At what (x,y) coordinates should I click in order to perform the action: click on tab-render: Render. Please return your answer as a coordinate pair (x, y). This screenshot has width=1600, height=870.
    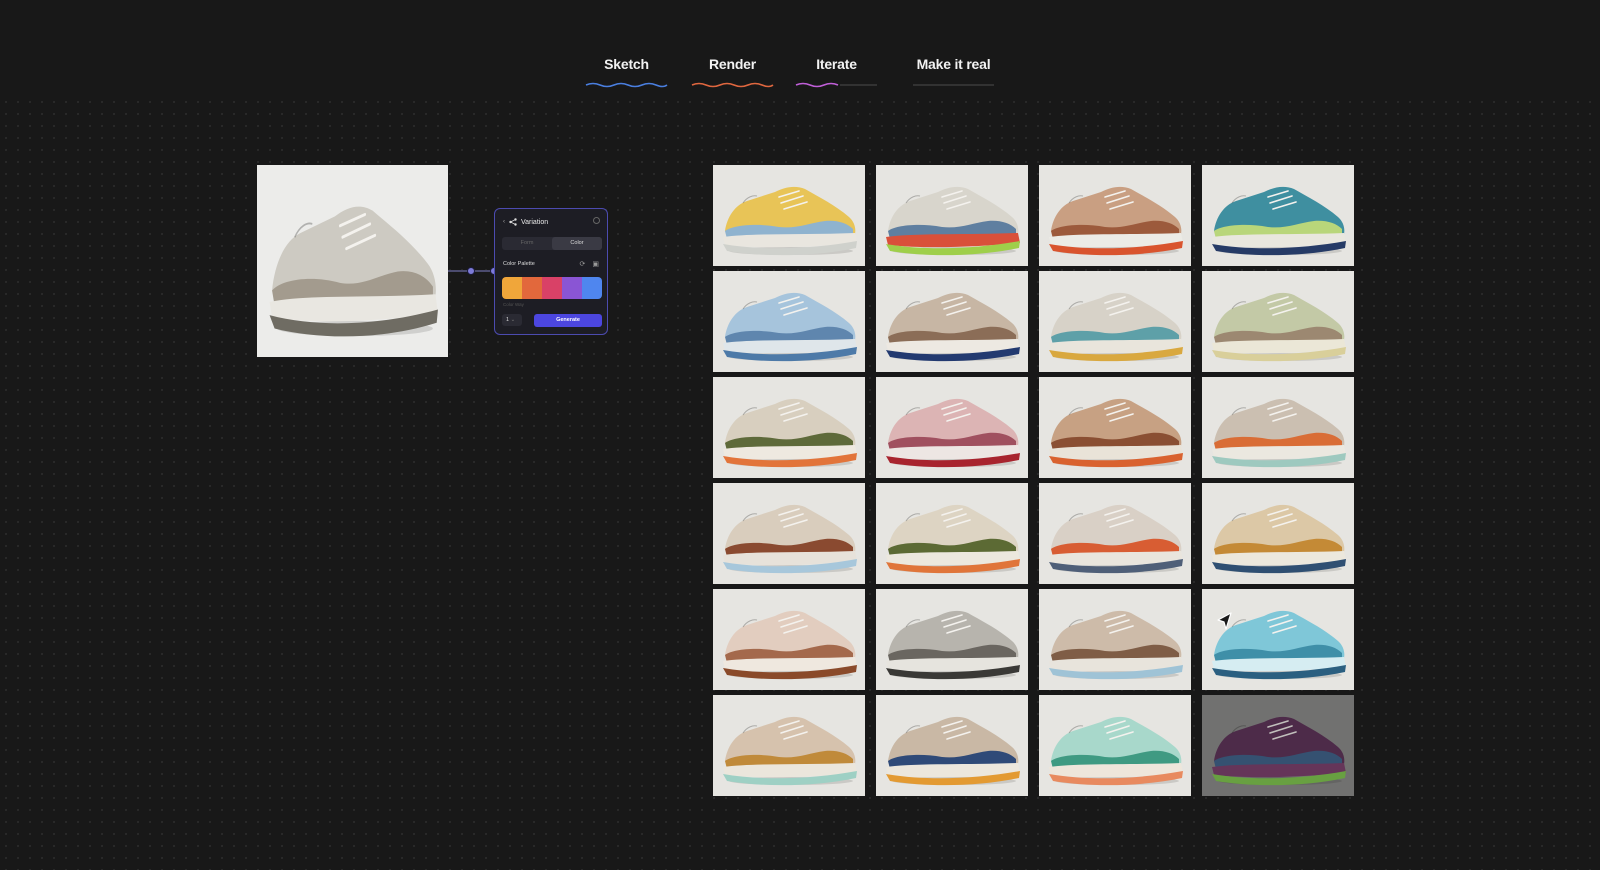
    Looking at the image, I should click on (732, 74).